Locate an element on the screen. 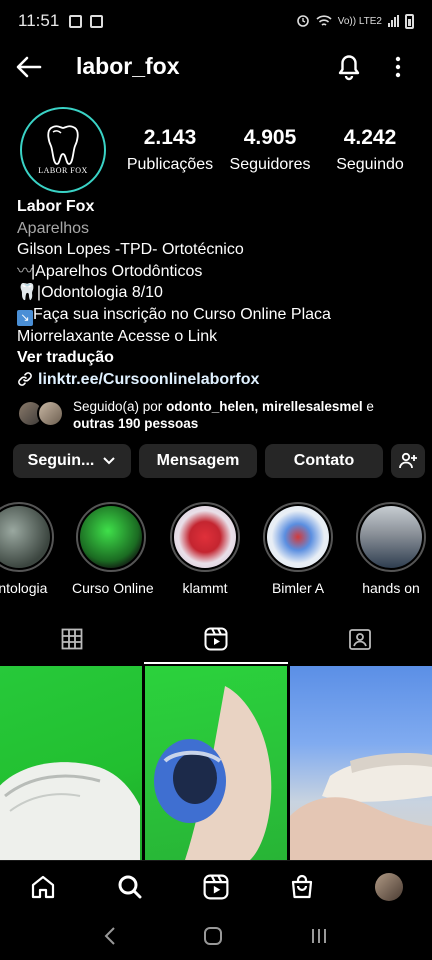 The height and width of the screenshot is (960, 432). highlight-bimler-a: Bimler A is located at coordinates (298, 549).